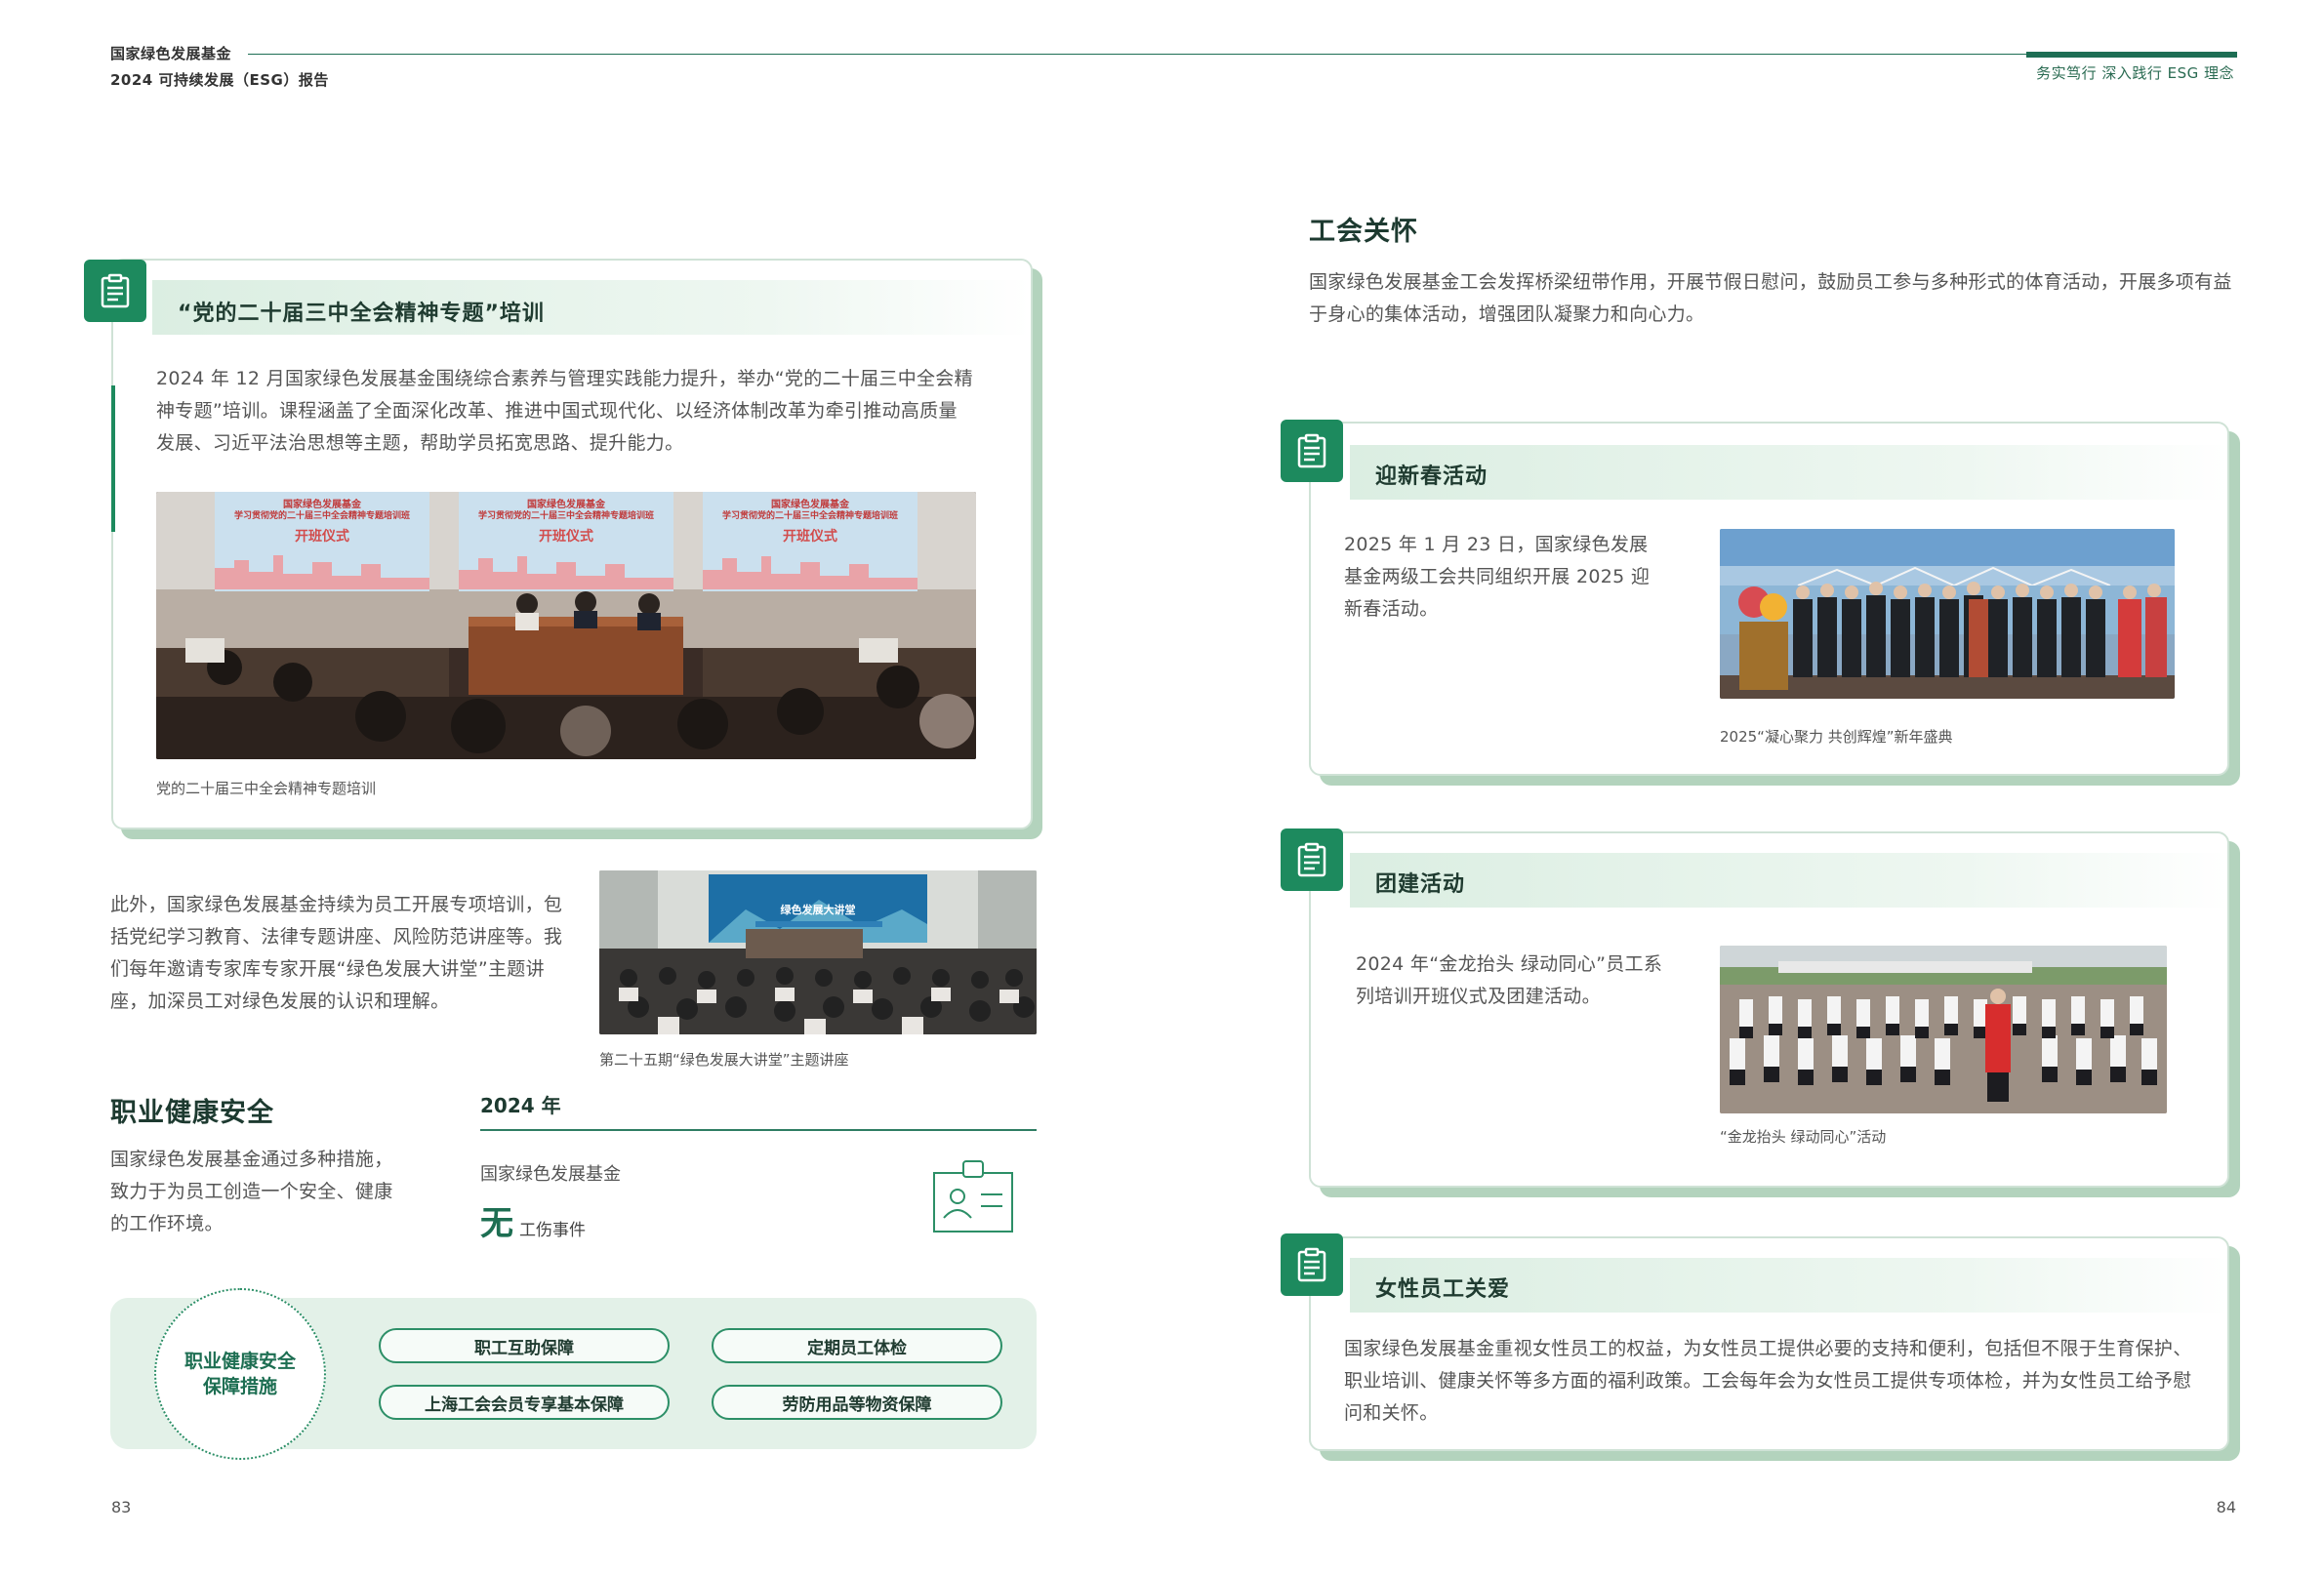  What do you see at coordinates (524, 1345) in the screenshot?
I see `measure-pill-mutual-aid: 职工互助保障` at bounding box center [524, 1345].